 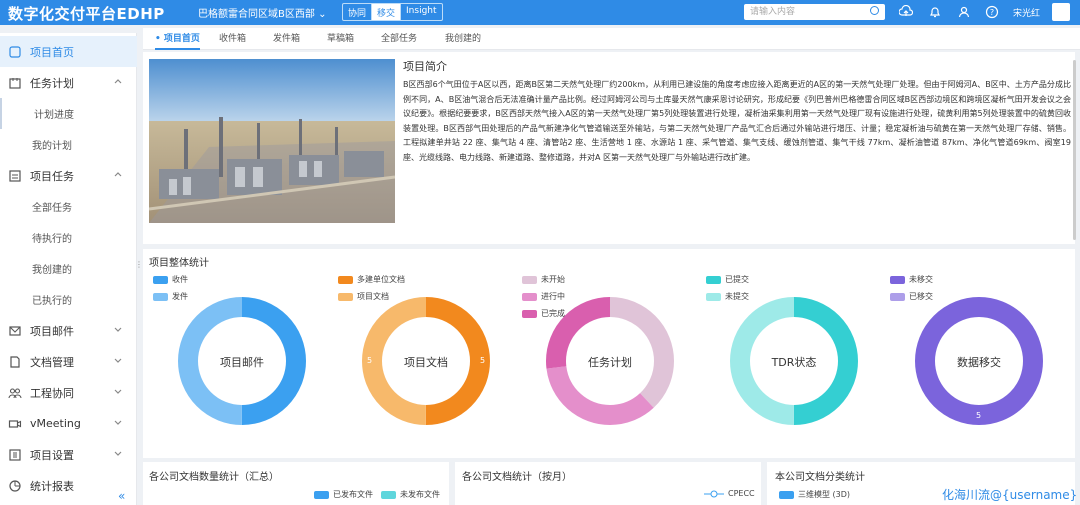 I want to click on sidebar-item-label: 任务计划, so click(x=52, y=83).